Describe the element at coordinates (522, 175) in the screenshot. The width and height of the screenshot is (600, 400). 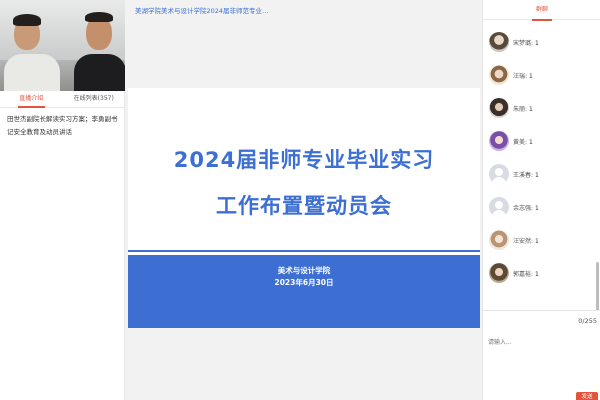
I see `member-name: 王溪春` at that location.